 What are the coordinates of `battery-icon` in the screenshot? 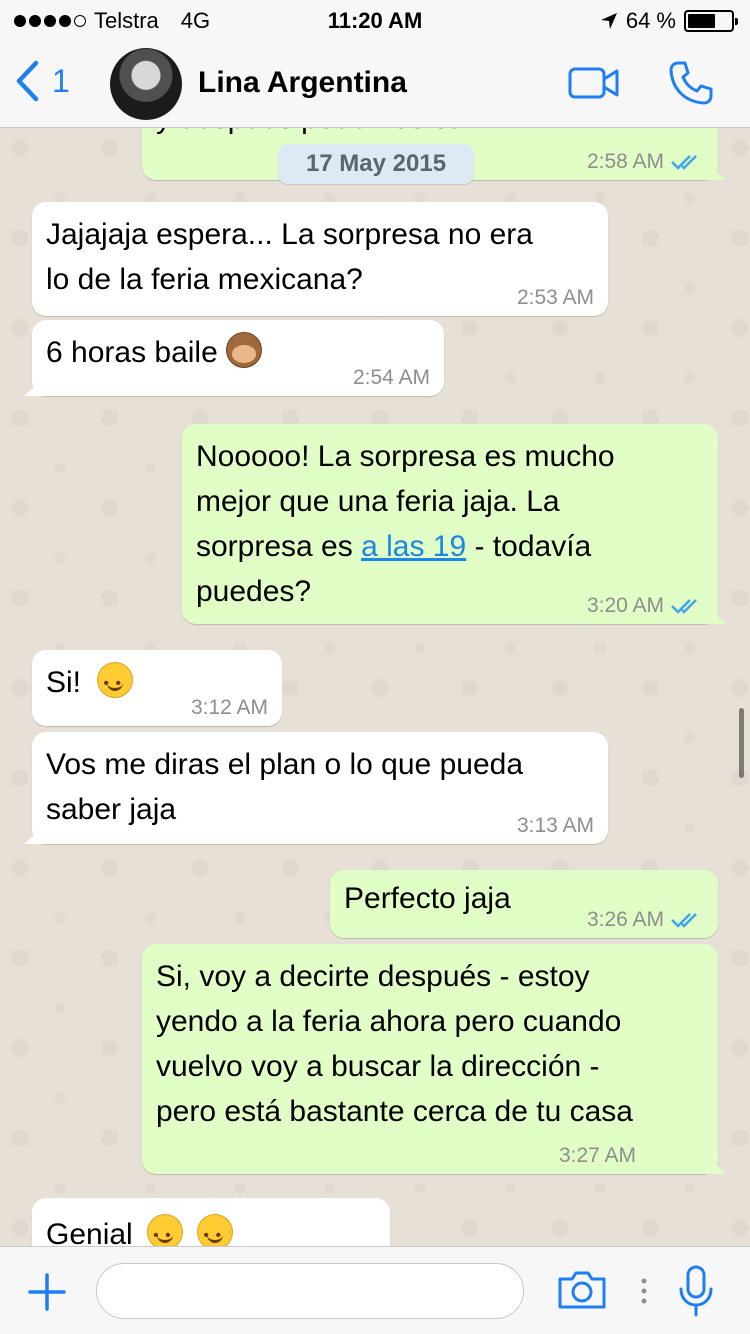 It's located at (711, 21).